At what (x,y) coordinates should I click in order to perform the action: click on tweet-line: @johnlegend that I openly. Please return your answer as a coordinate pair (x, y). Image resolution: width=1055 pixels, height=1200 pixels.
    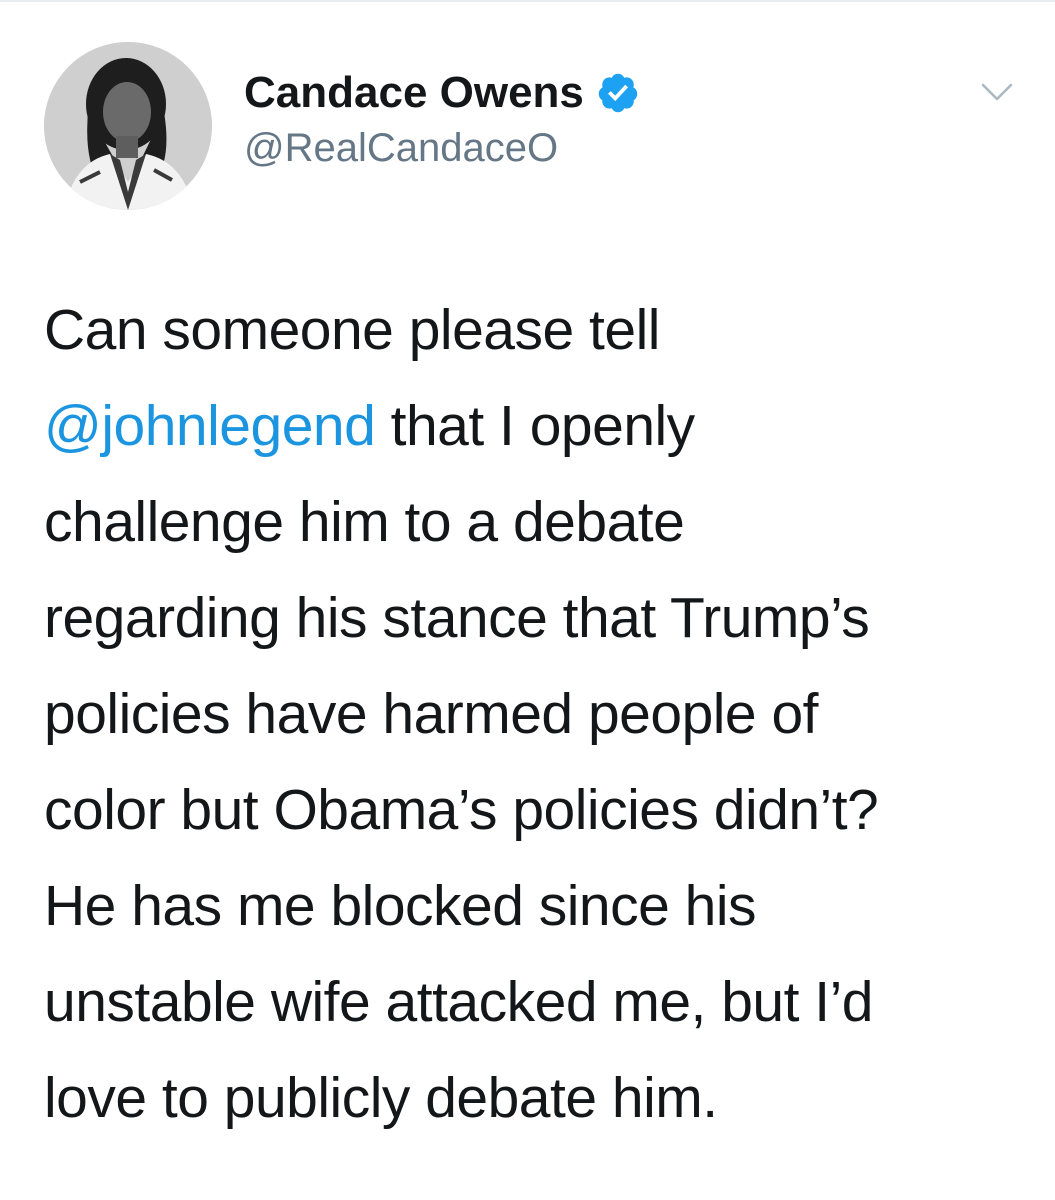
    Looking at the image, I should click on (529, 426).